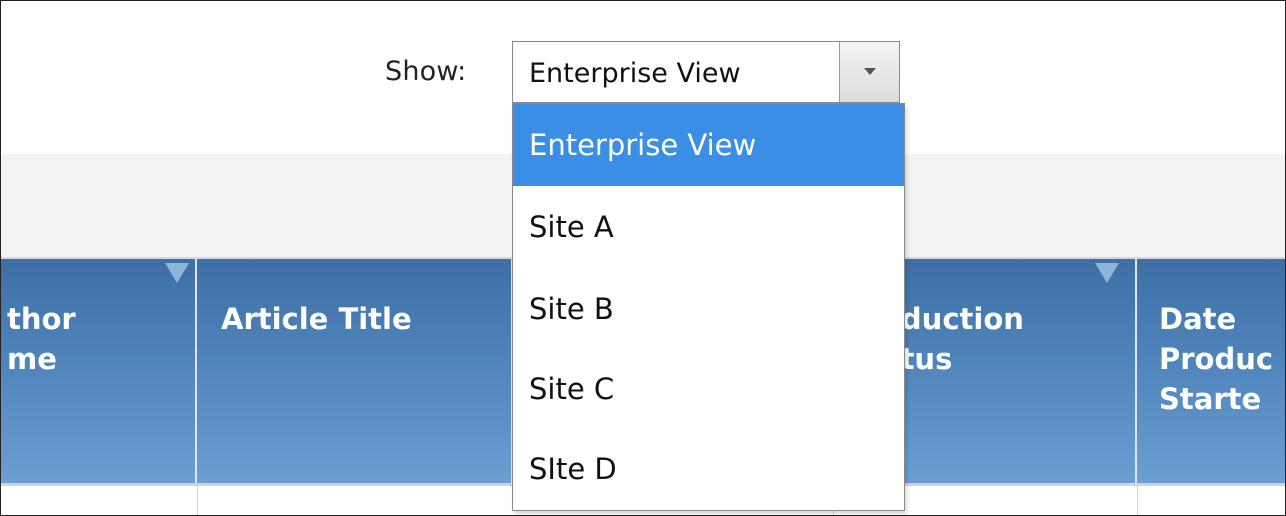 Image resolution: width=1286 pixels, height=516 pixels. I want to click on column-header-date-production-started: Date Produc Starte, so click(1211, 371).